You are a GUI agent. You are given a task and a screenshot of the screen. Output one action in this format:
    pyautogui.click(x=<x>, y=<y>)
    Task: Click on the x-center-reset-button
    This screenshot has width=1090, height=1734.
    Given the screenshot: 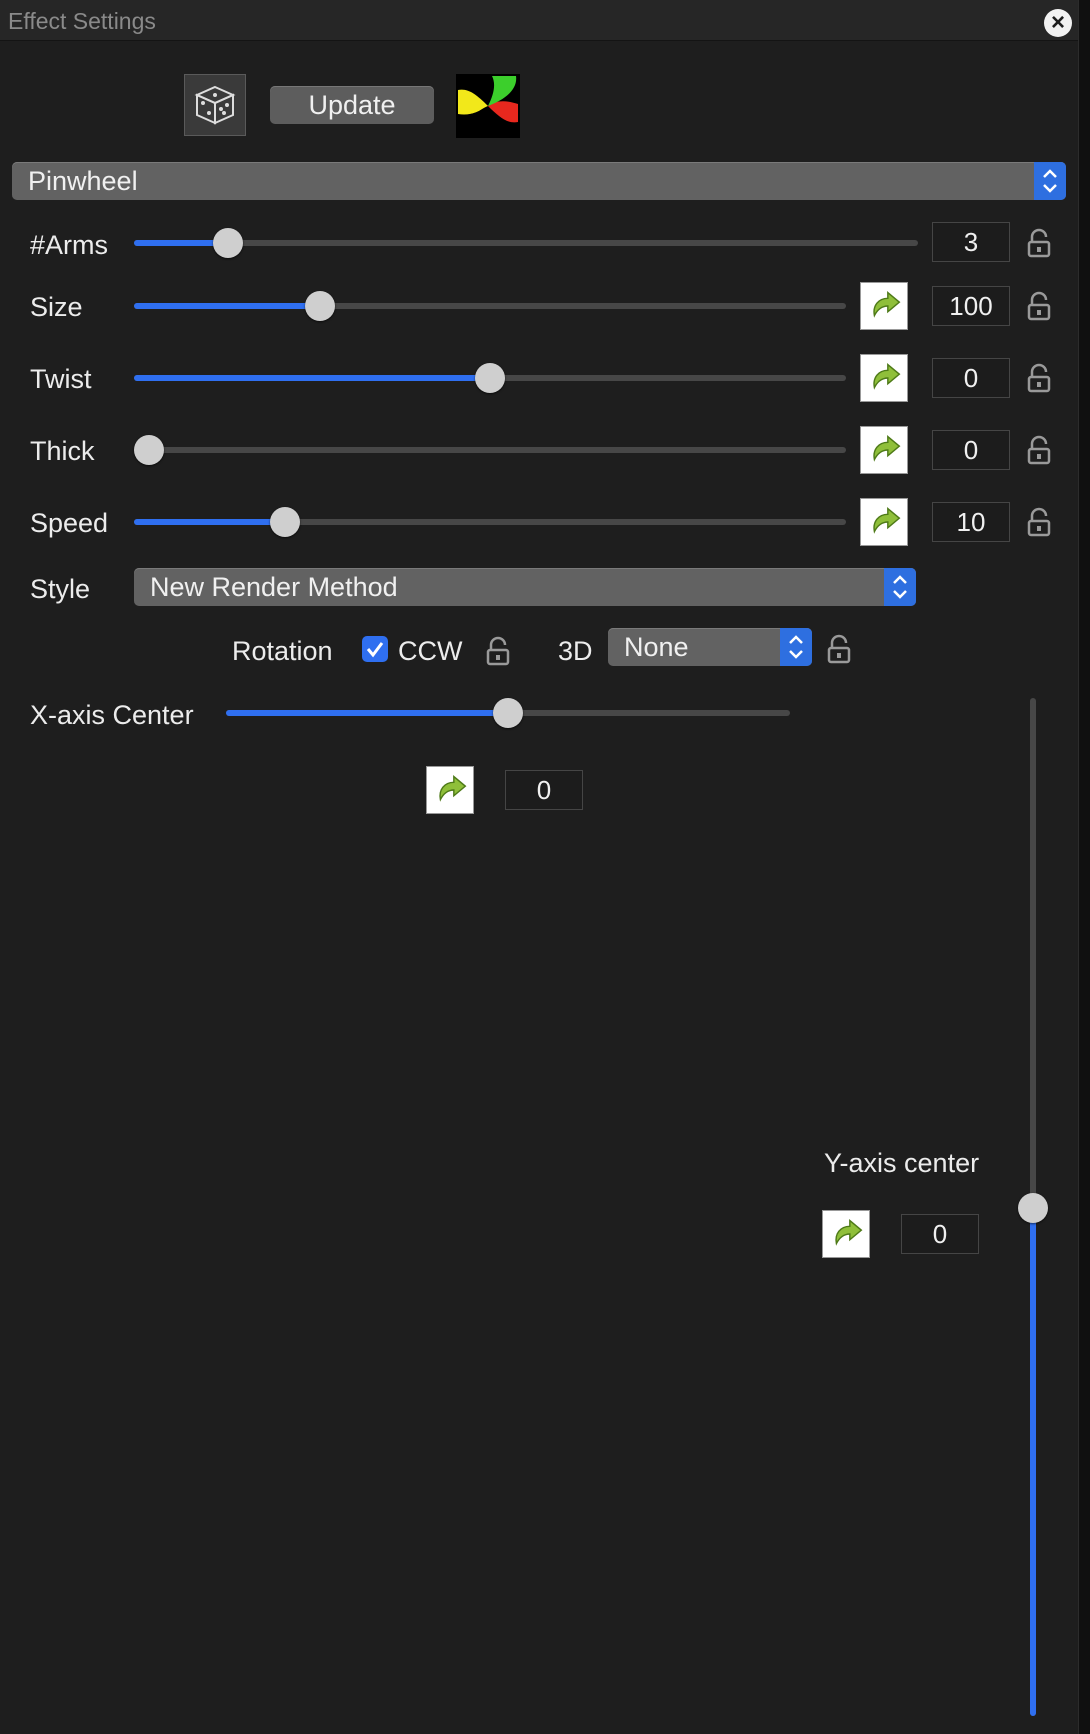 What is the action you would take?
    pyautogui.click(x=450, y=790)
    